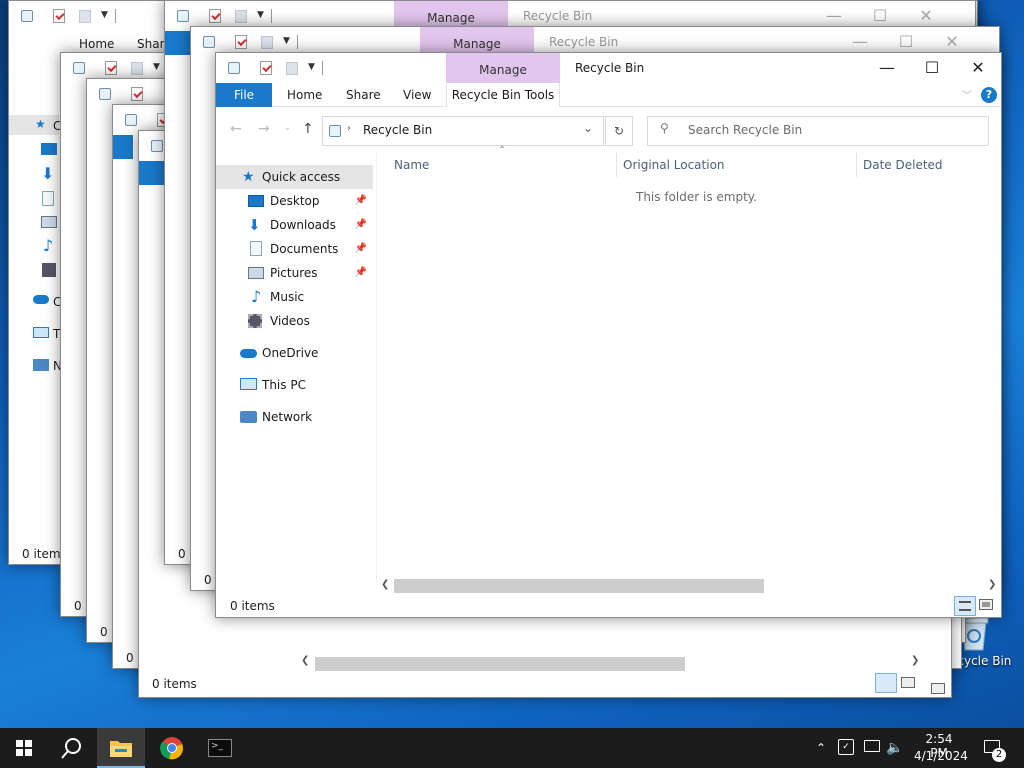  I want to click on network-tray-icon, so click(872, 746).